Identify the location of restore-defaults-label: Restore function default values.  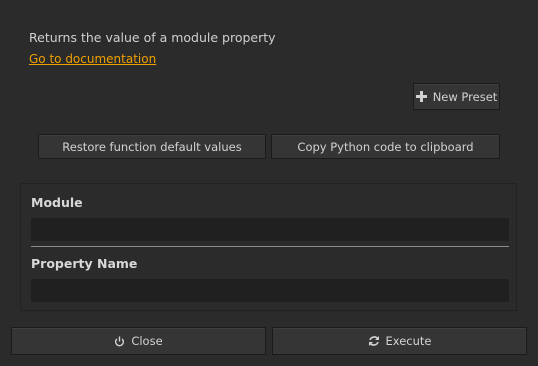
(152, 146).